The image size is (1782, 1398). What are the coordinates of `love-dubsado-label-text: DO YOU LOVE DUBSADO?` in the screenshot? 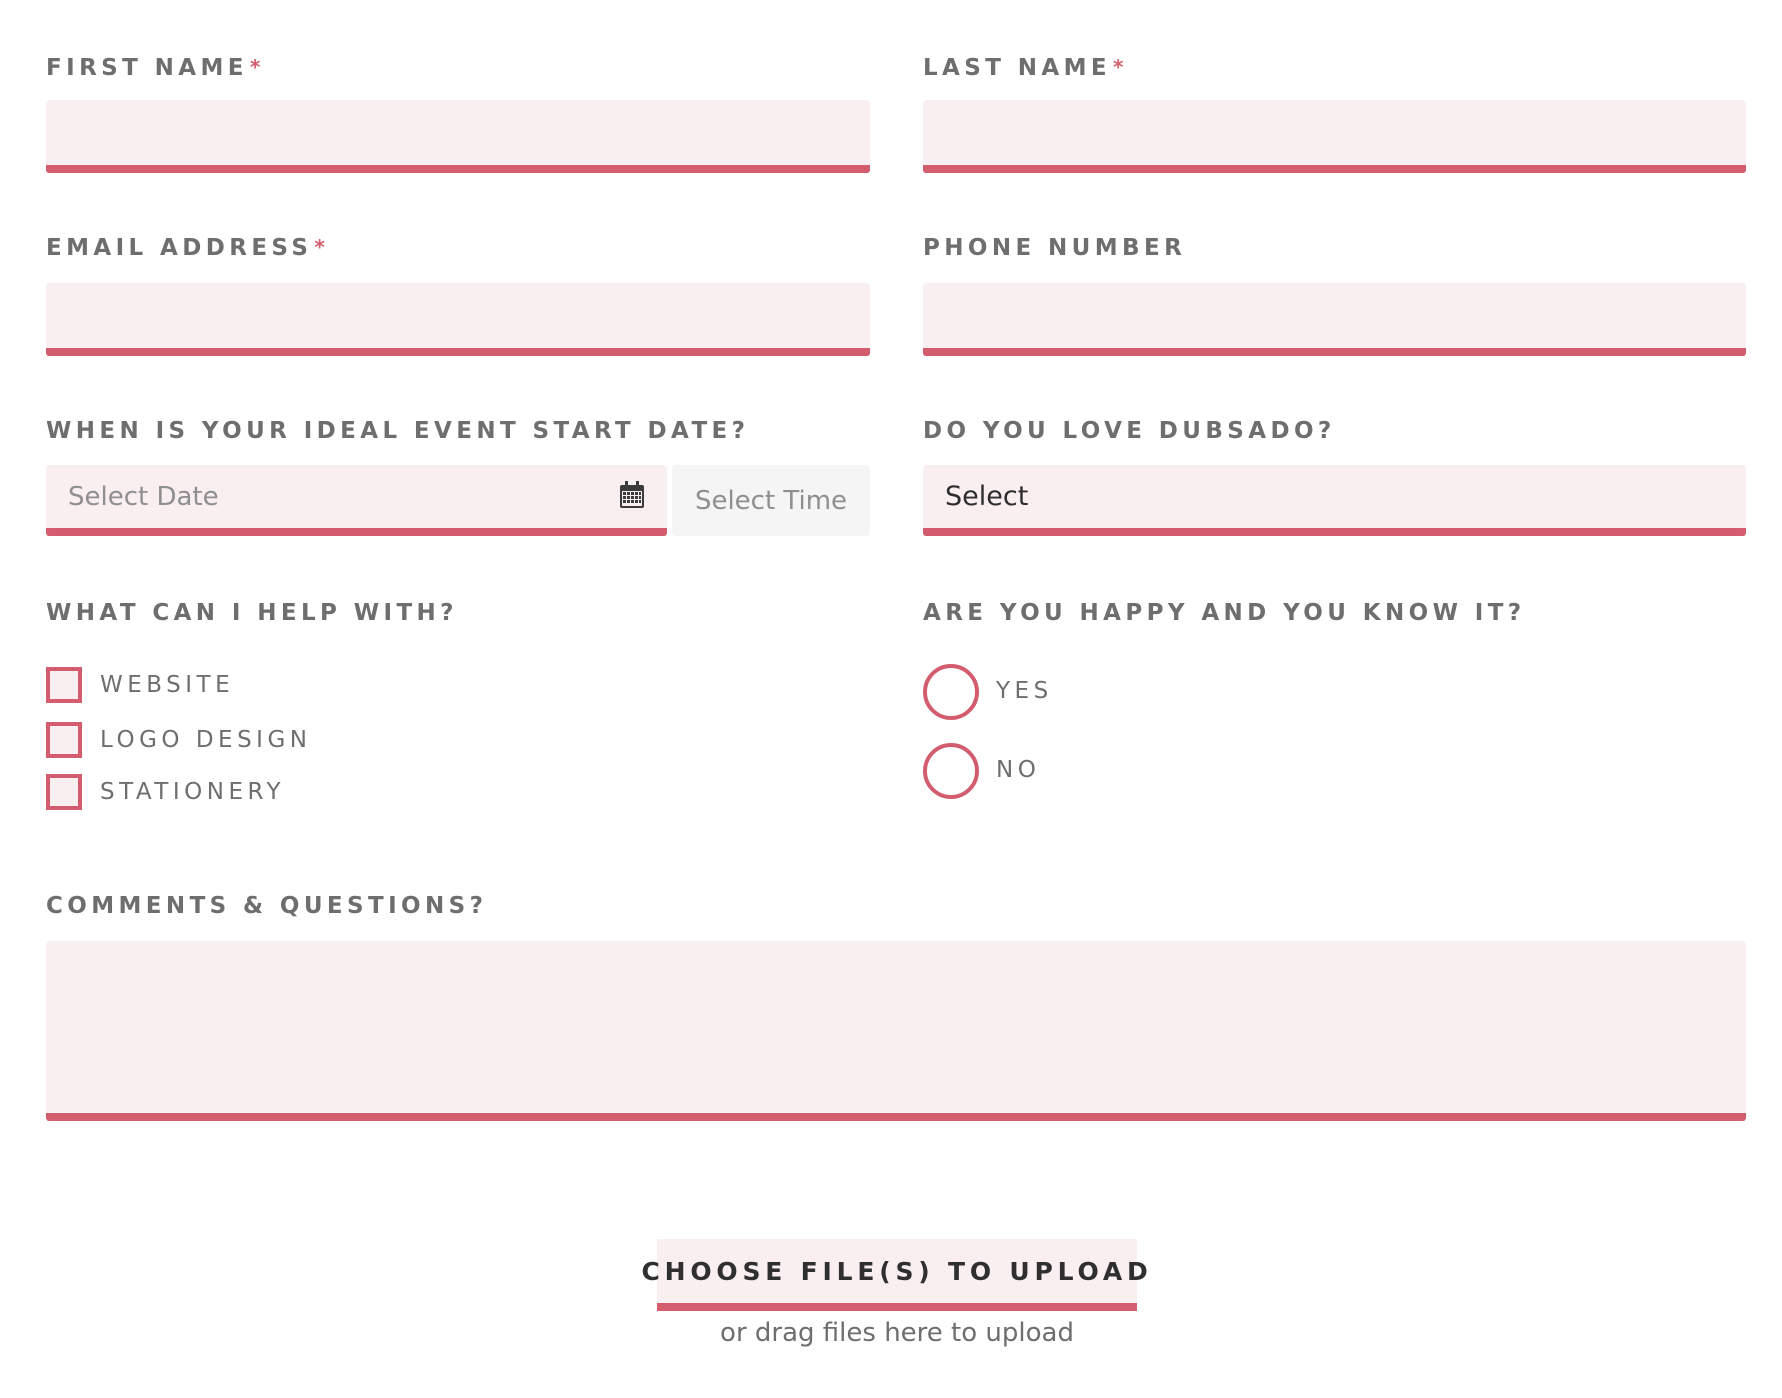 It's located at (1129, 431).